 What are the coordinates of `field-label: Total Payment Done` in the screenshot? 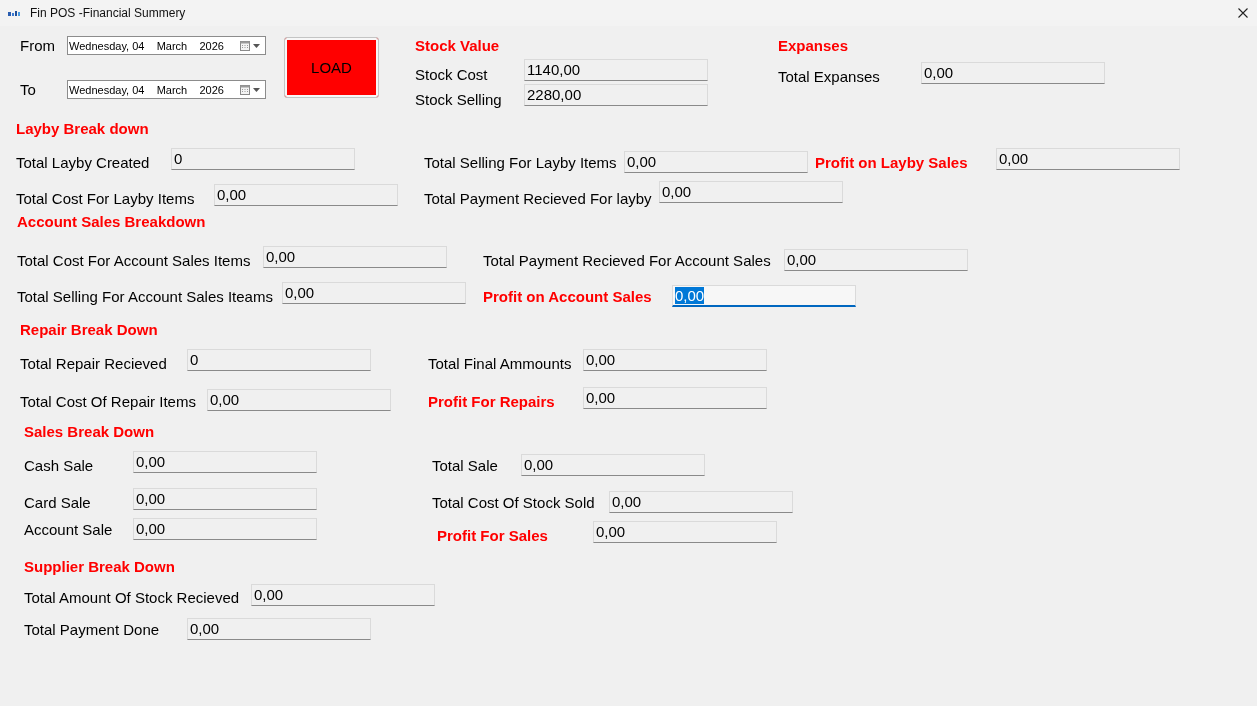 It's located at (92, 629).